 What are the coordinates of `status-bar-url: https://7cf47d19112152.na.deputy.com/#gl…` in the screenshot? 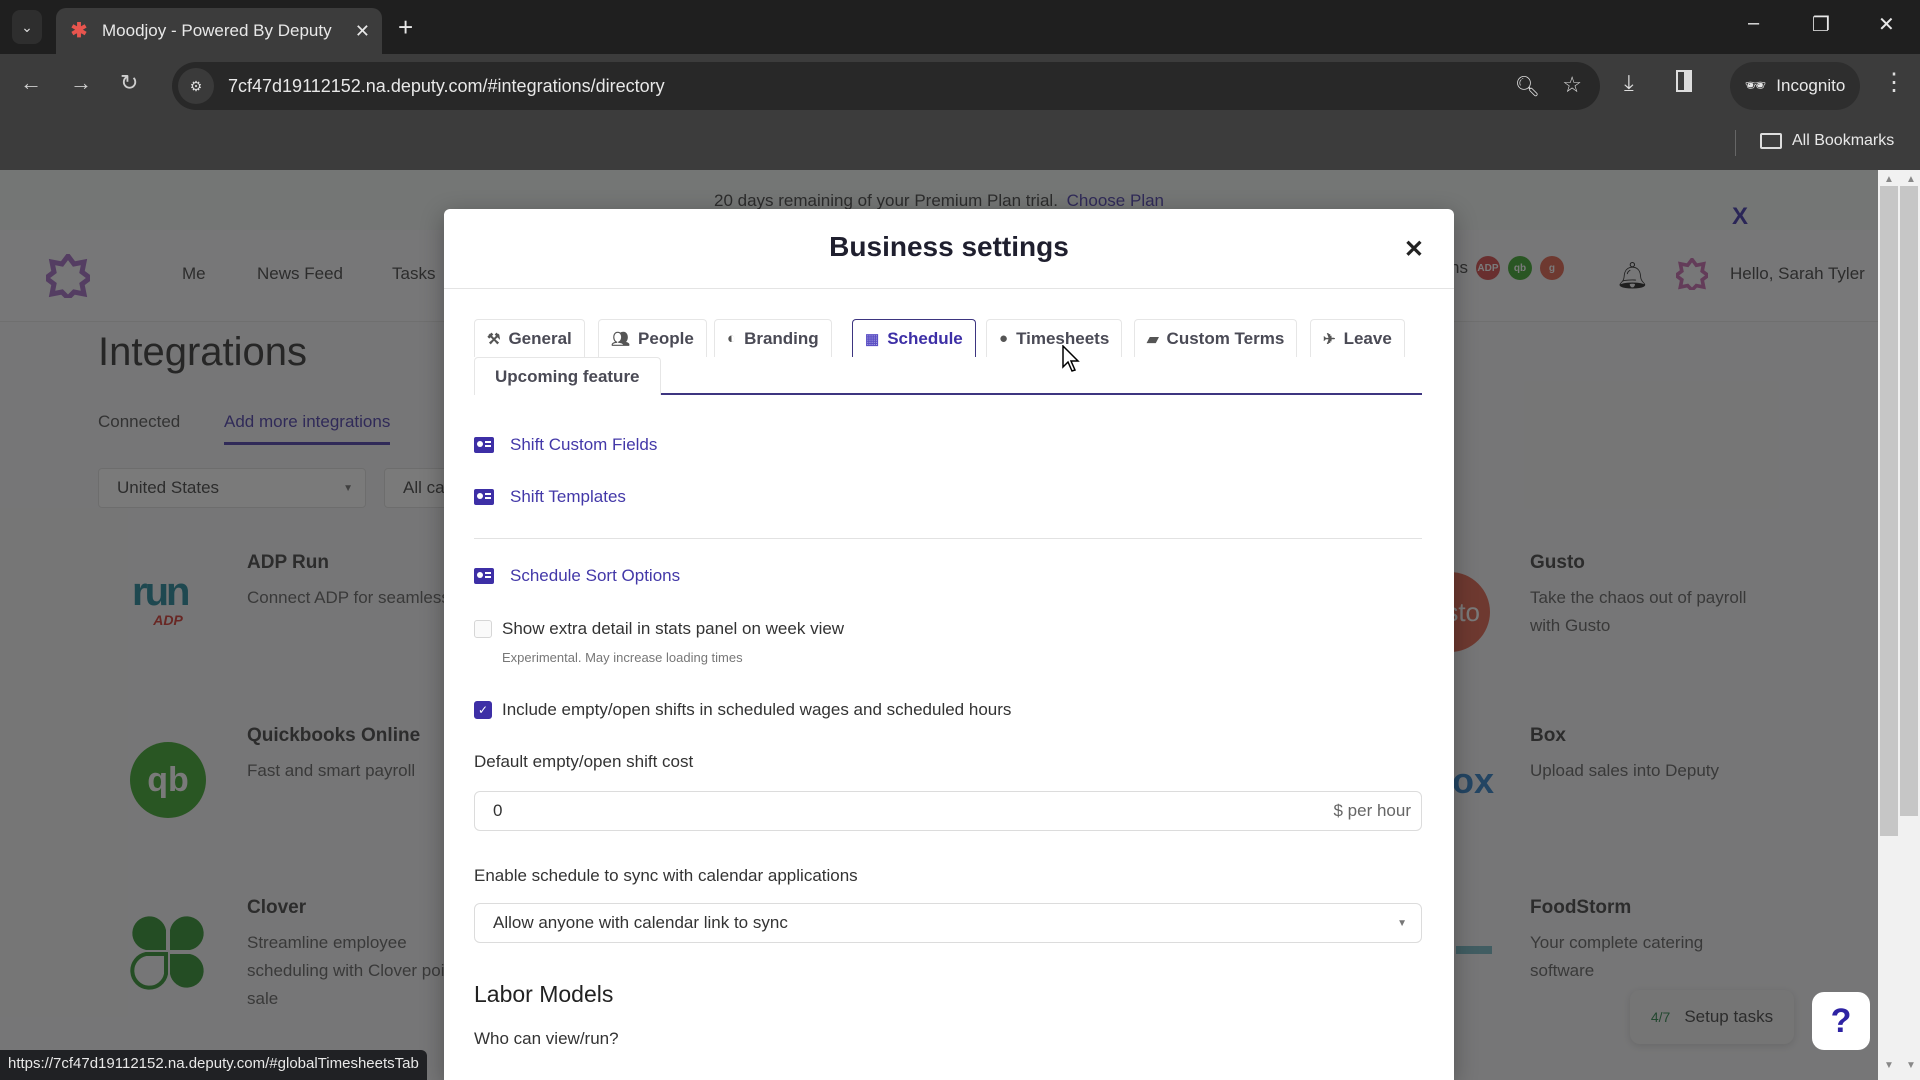 It's located at (213, 1065).